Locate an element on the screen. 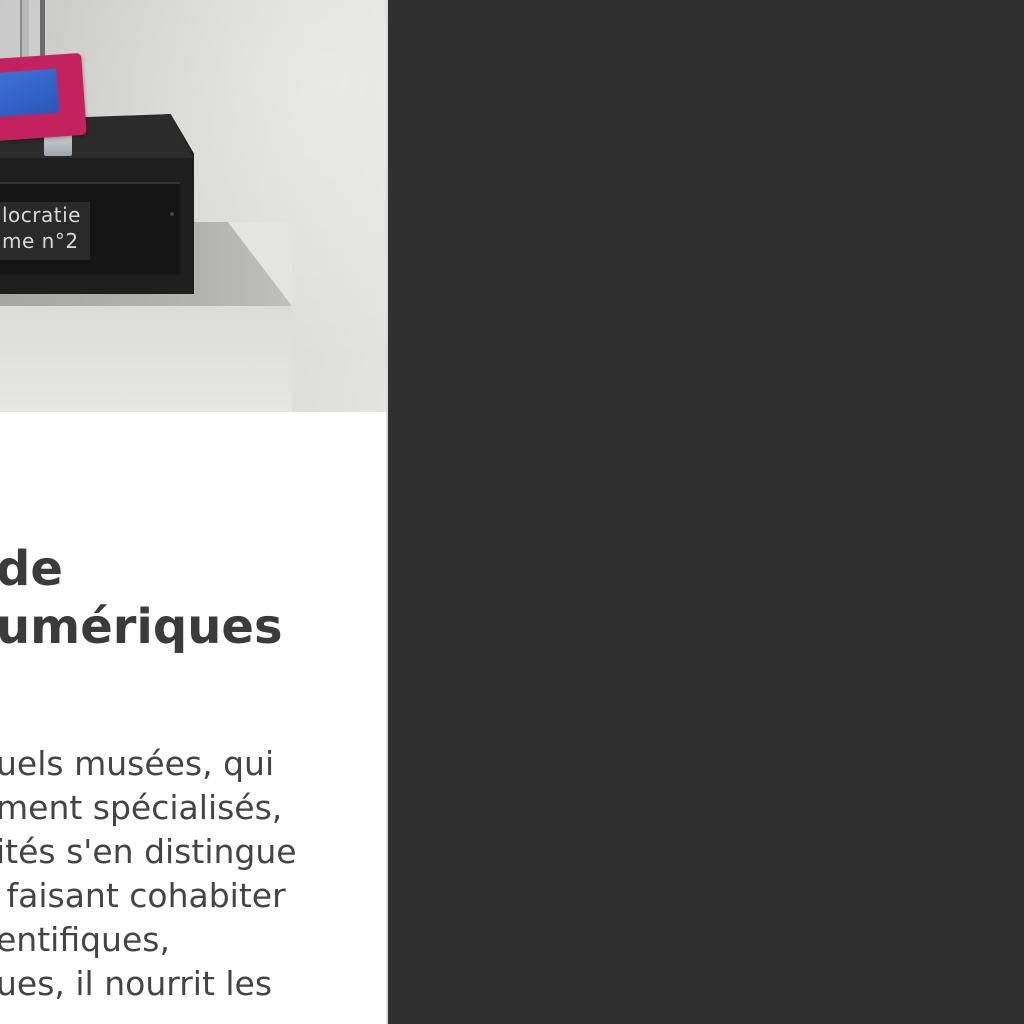 The image size is (1024, 1024). photo-tablet is located at coordinates (43, 97).